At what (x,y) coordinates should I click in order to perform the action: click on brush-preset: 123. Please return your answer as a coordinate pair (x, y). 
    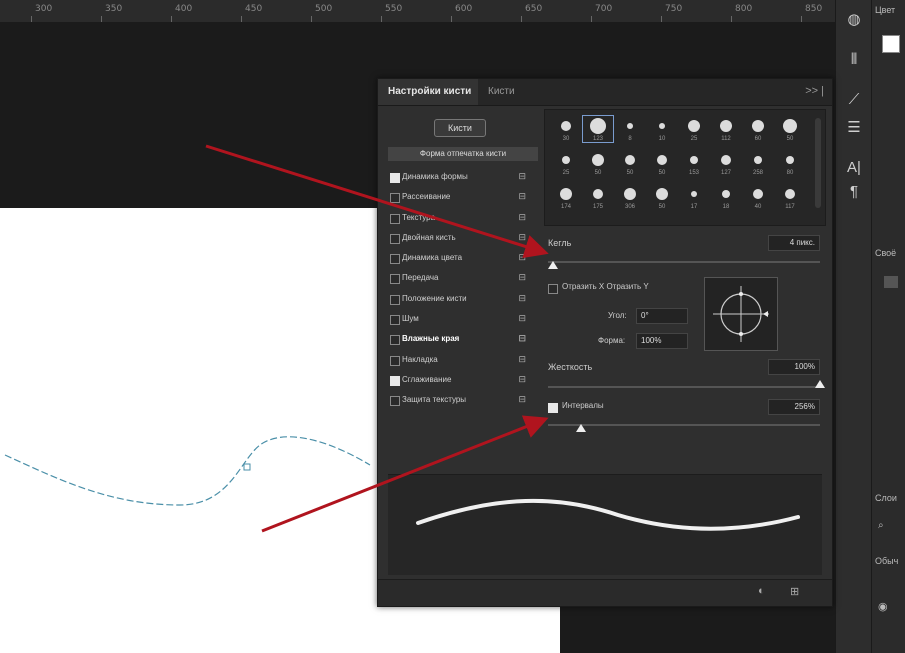
    Looking at the image, I should click on (598, 129).